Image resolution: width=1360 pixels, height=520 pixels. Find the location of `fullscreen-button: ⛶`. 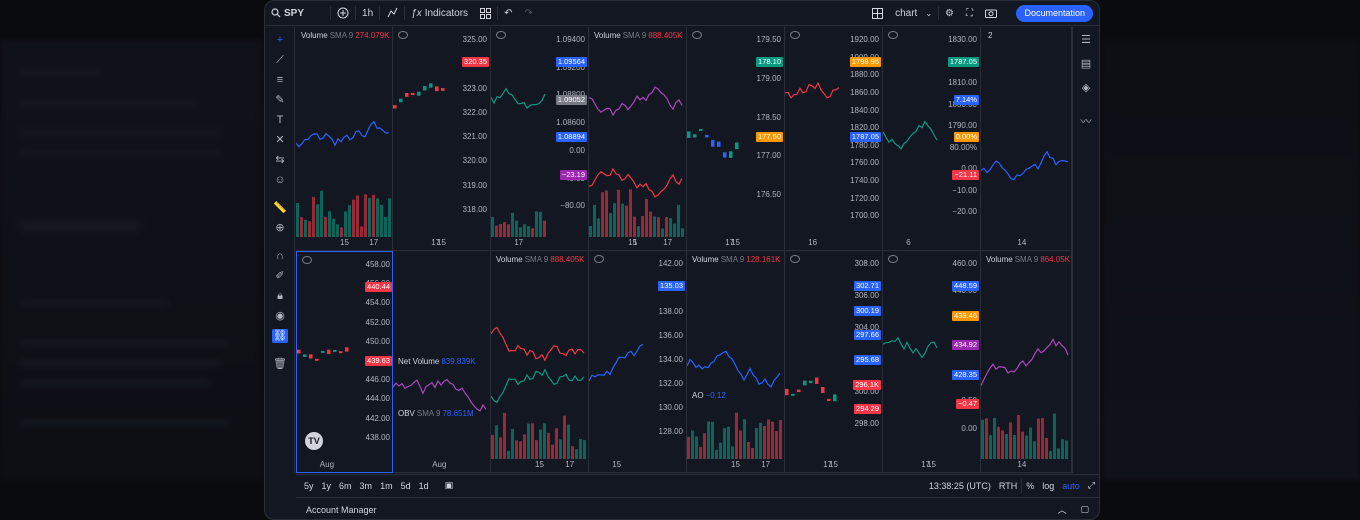

fullscreen-button: ⛶ is located at coordinates (969, 13).